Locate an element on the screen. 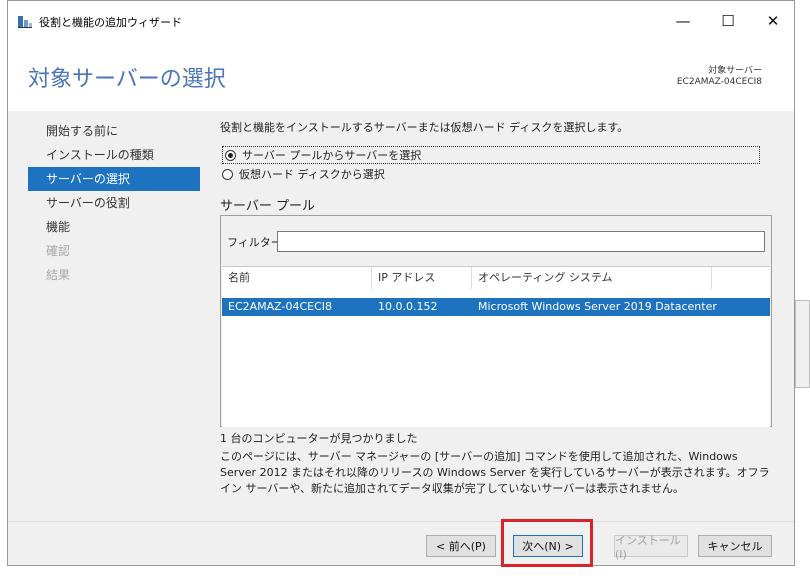 This screenshot has width=810, height=576. select-from-pool-radio: サーバー プールからサーバーを選択 is located at coordinates (491, 155).